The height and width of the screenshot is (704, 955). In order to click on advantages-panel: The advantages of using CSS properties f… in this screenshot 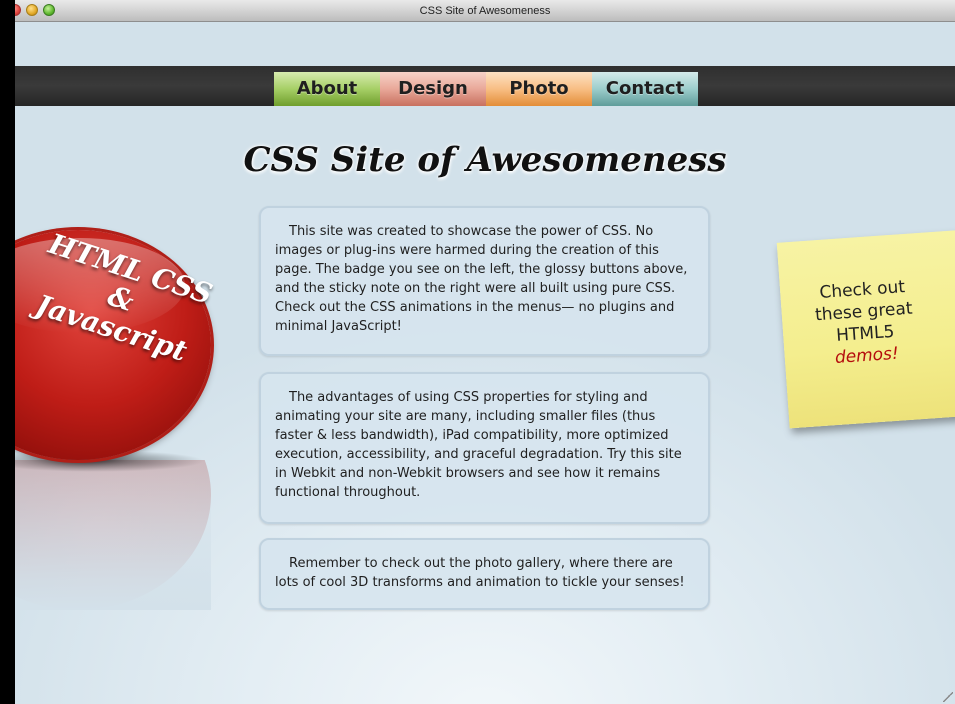, I will do `click(484, 448)`.